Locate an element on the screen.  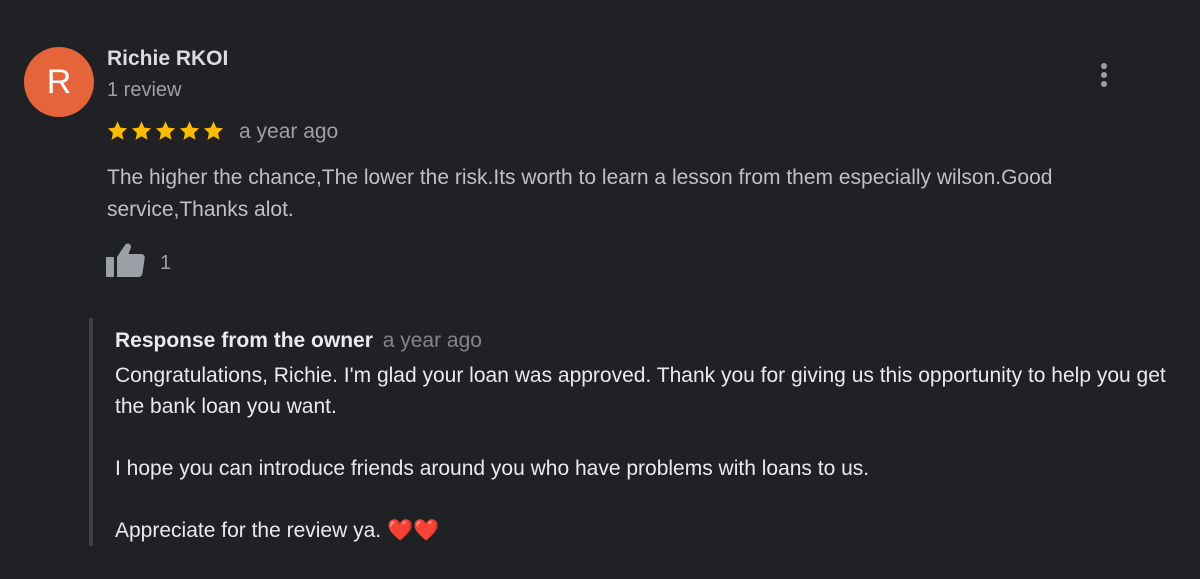
reviewer-name: Richie RKOI is located at coordinates (167, 59).